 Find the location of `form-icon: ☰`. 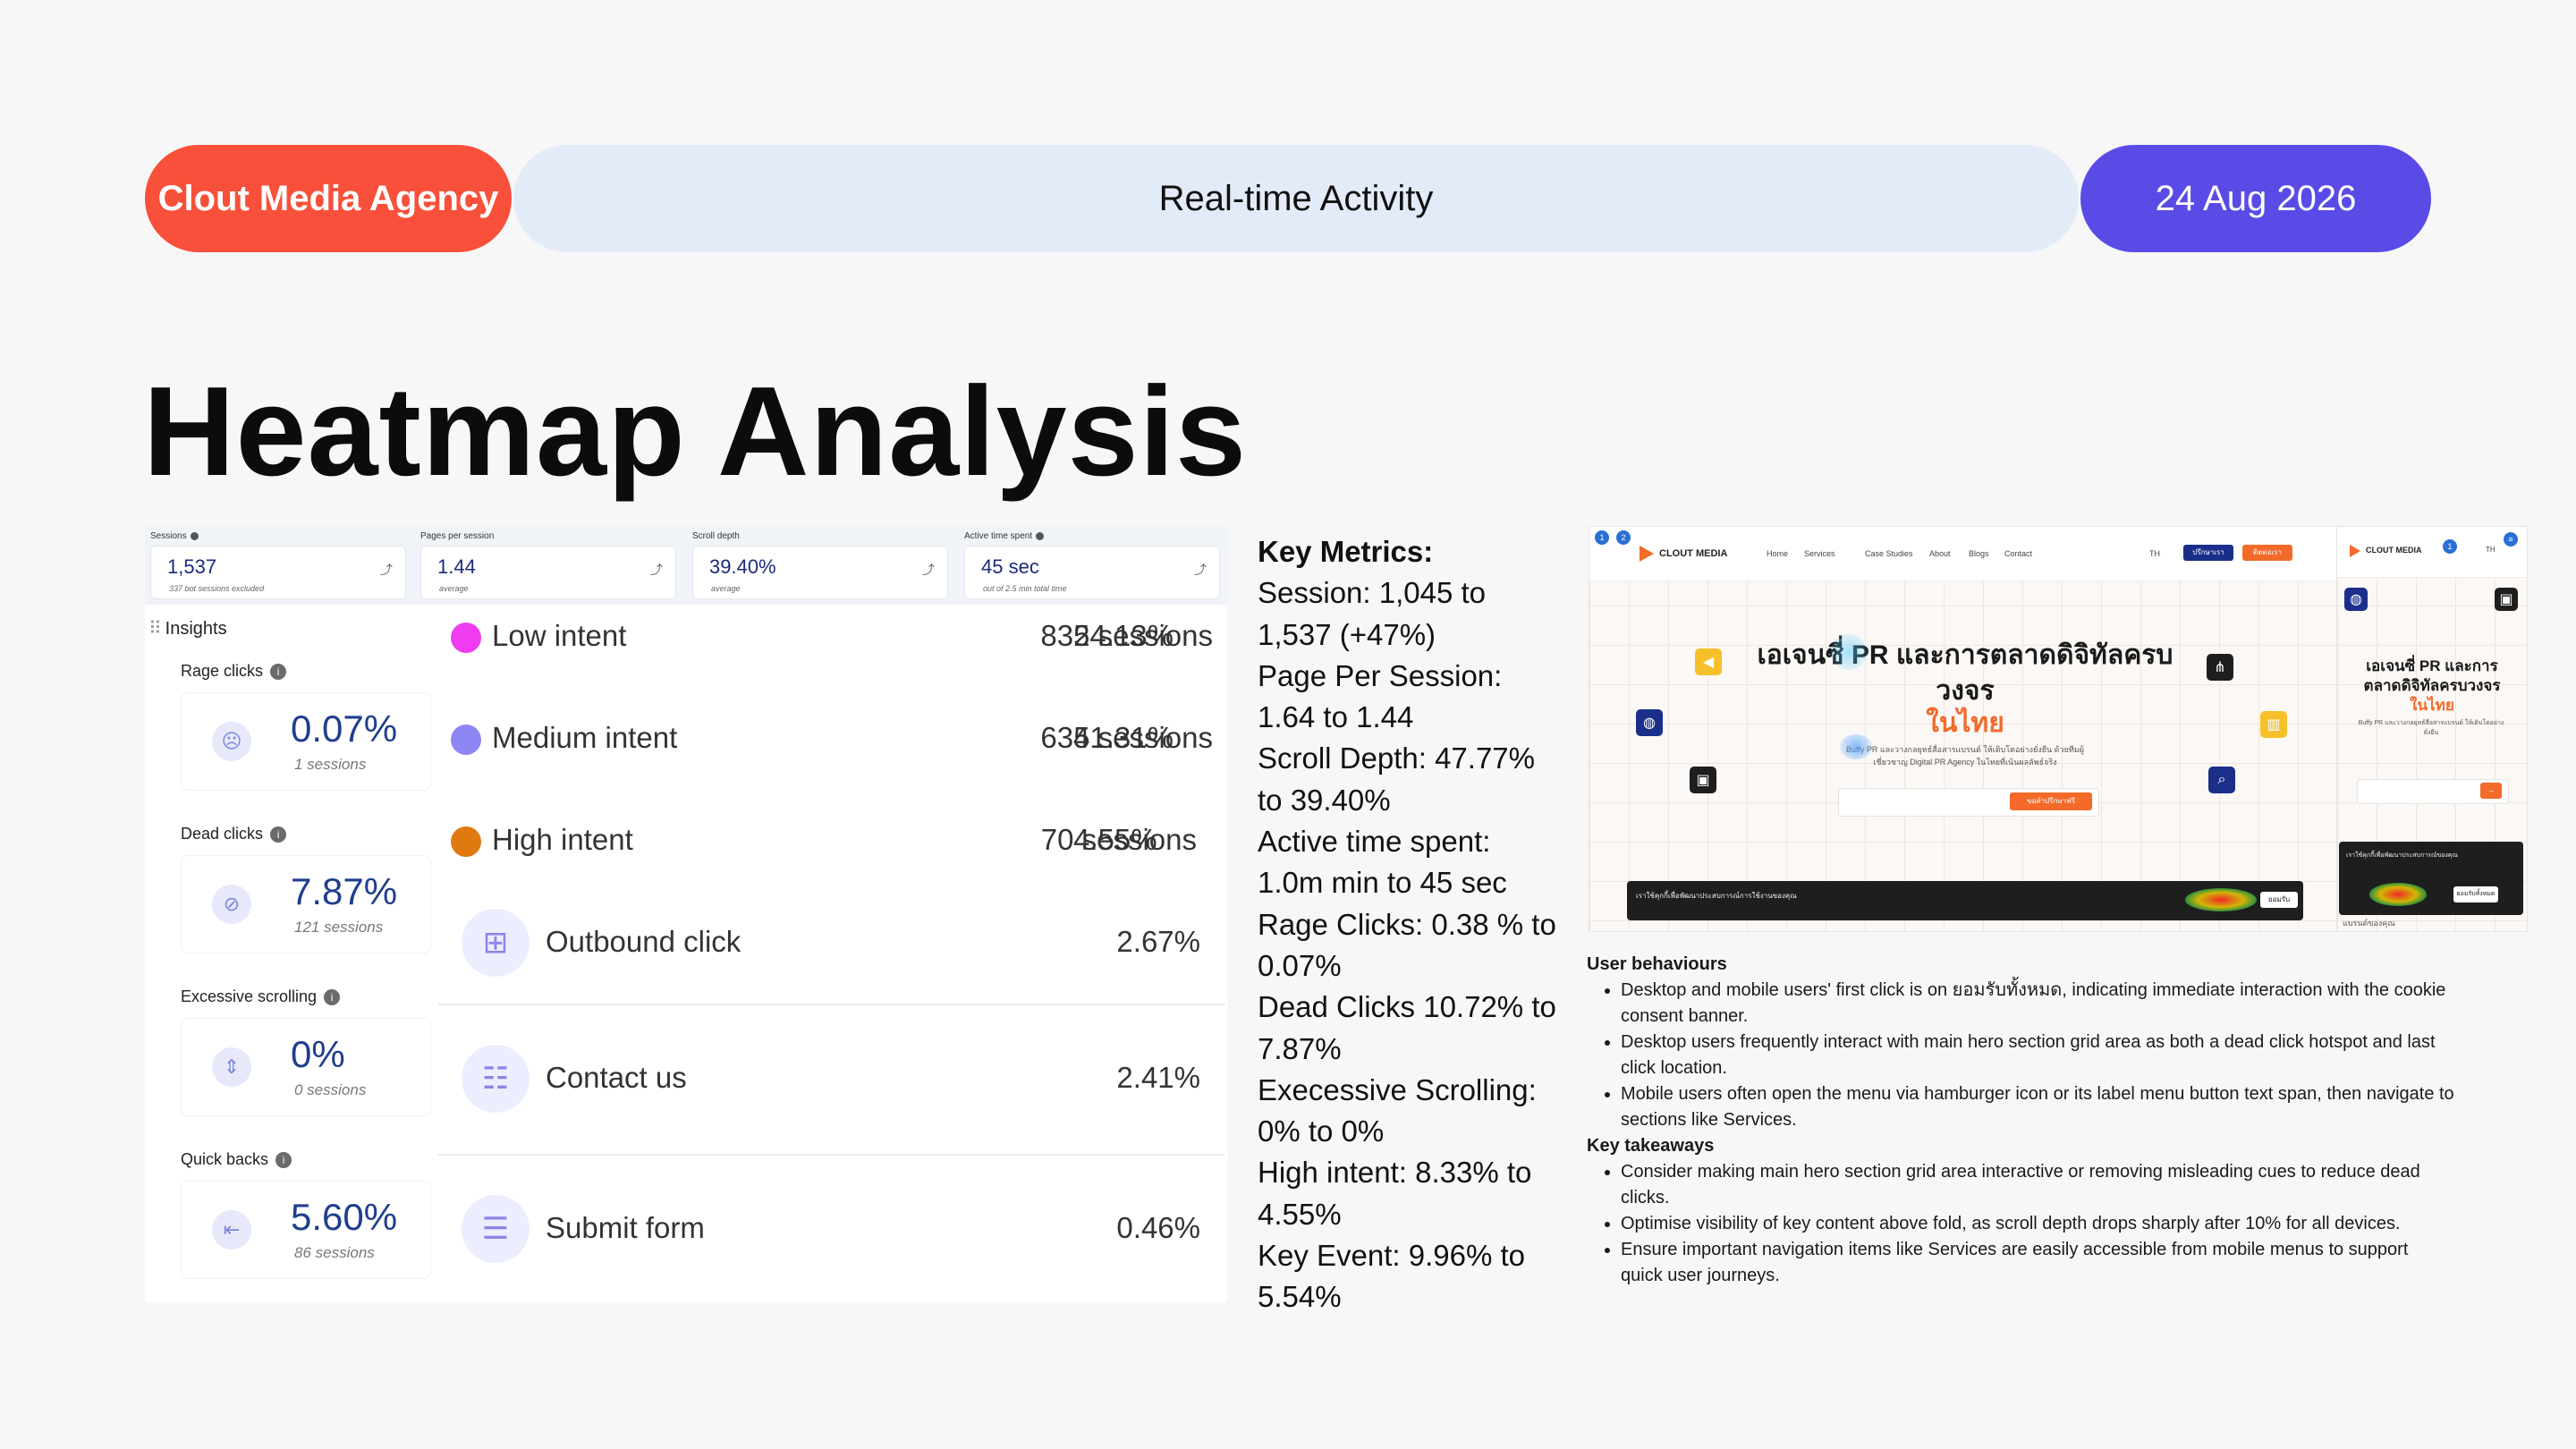

form-icon: ☰ is located at coordinates (496, 1229).